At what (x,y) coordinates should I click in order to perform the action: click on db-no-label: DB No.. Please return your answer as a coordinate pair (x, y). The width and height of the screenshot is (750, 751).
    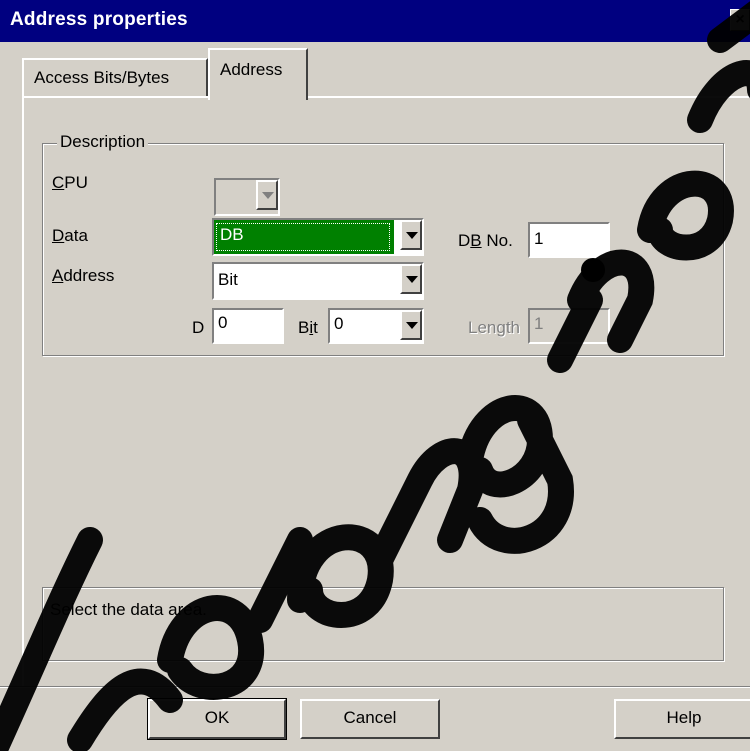
    Looking at the image, I should click on (485, 240).